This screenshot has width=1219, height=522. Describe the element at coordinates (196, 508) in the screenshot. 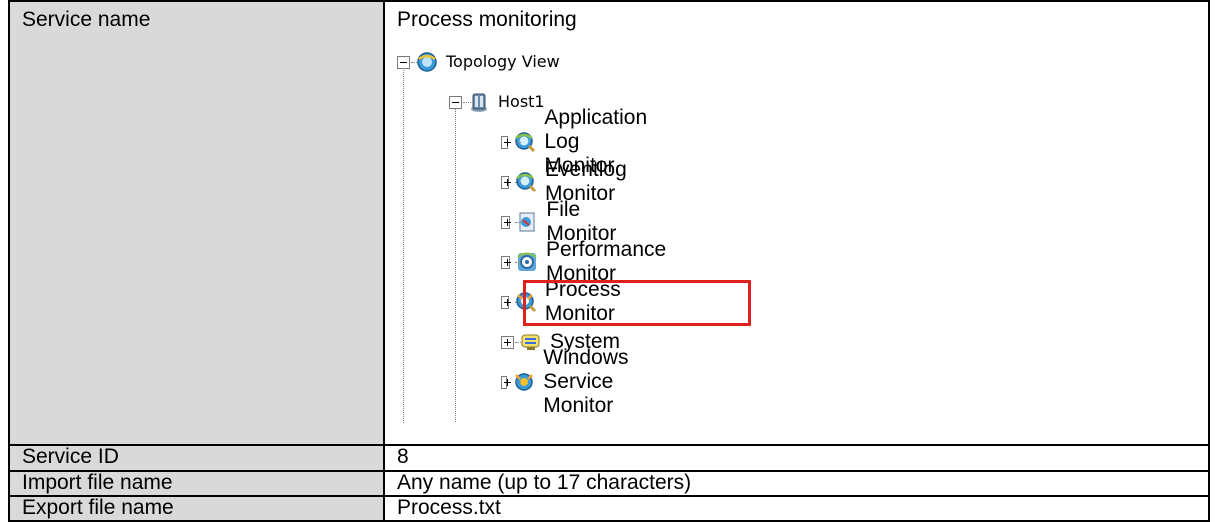

I see `label-cell: Export file name` at that location.